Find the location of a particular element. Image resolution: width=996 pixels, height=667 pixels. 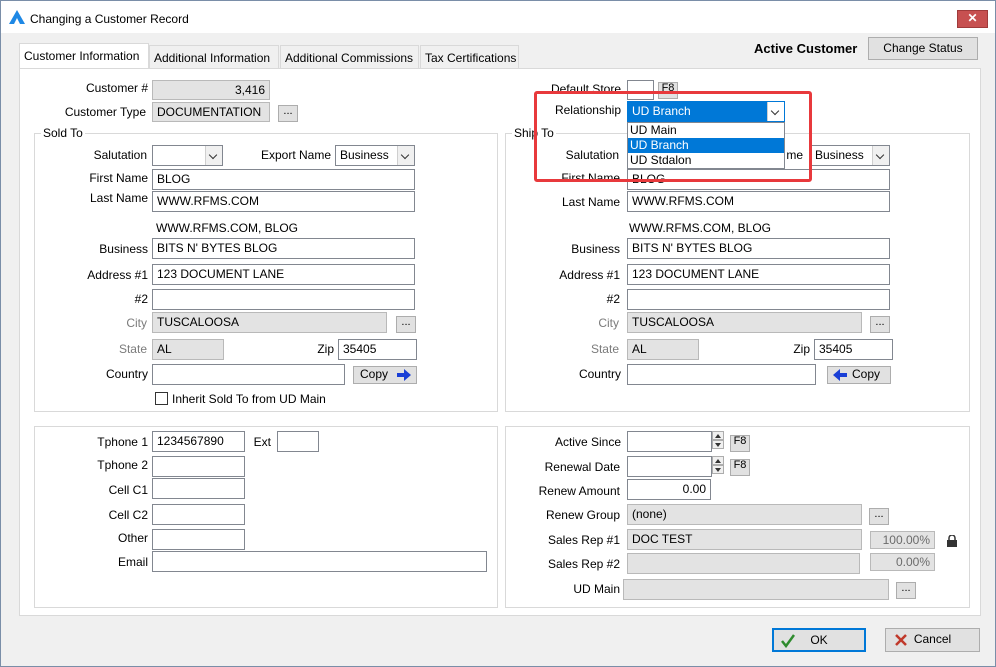

ship-business-input: BITS N' BYTES BLOG is located at coordinates (758, 248).